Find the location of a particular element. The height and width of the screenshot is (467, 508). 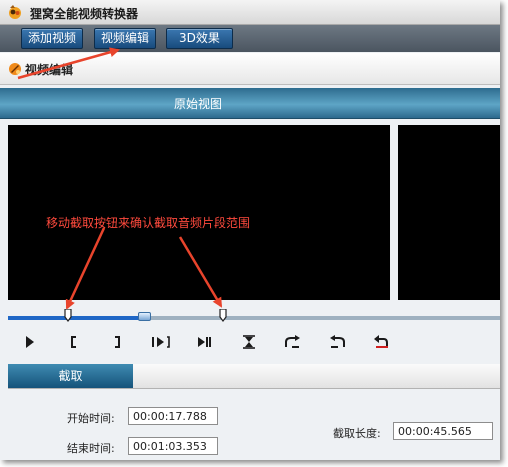

mark-end-button is located at coordinates (117, 342).